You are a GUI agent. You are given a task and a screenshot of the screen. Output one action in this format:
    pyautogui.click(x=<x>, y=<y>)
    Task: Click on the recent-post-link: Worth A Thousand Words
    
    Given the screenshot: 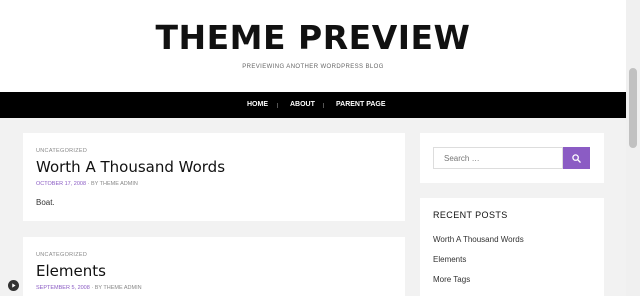 What is the action you would take?
    pyautogui.click(x=478, y=239)
    